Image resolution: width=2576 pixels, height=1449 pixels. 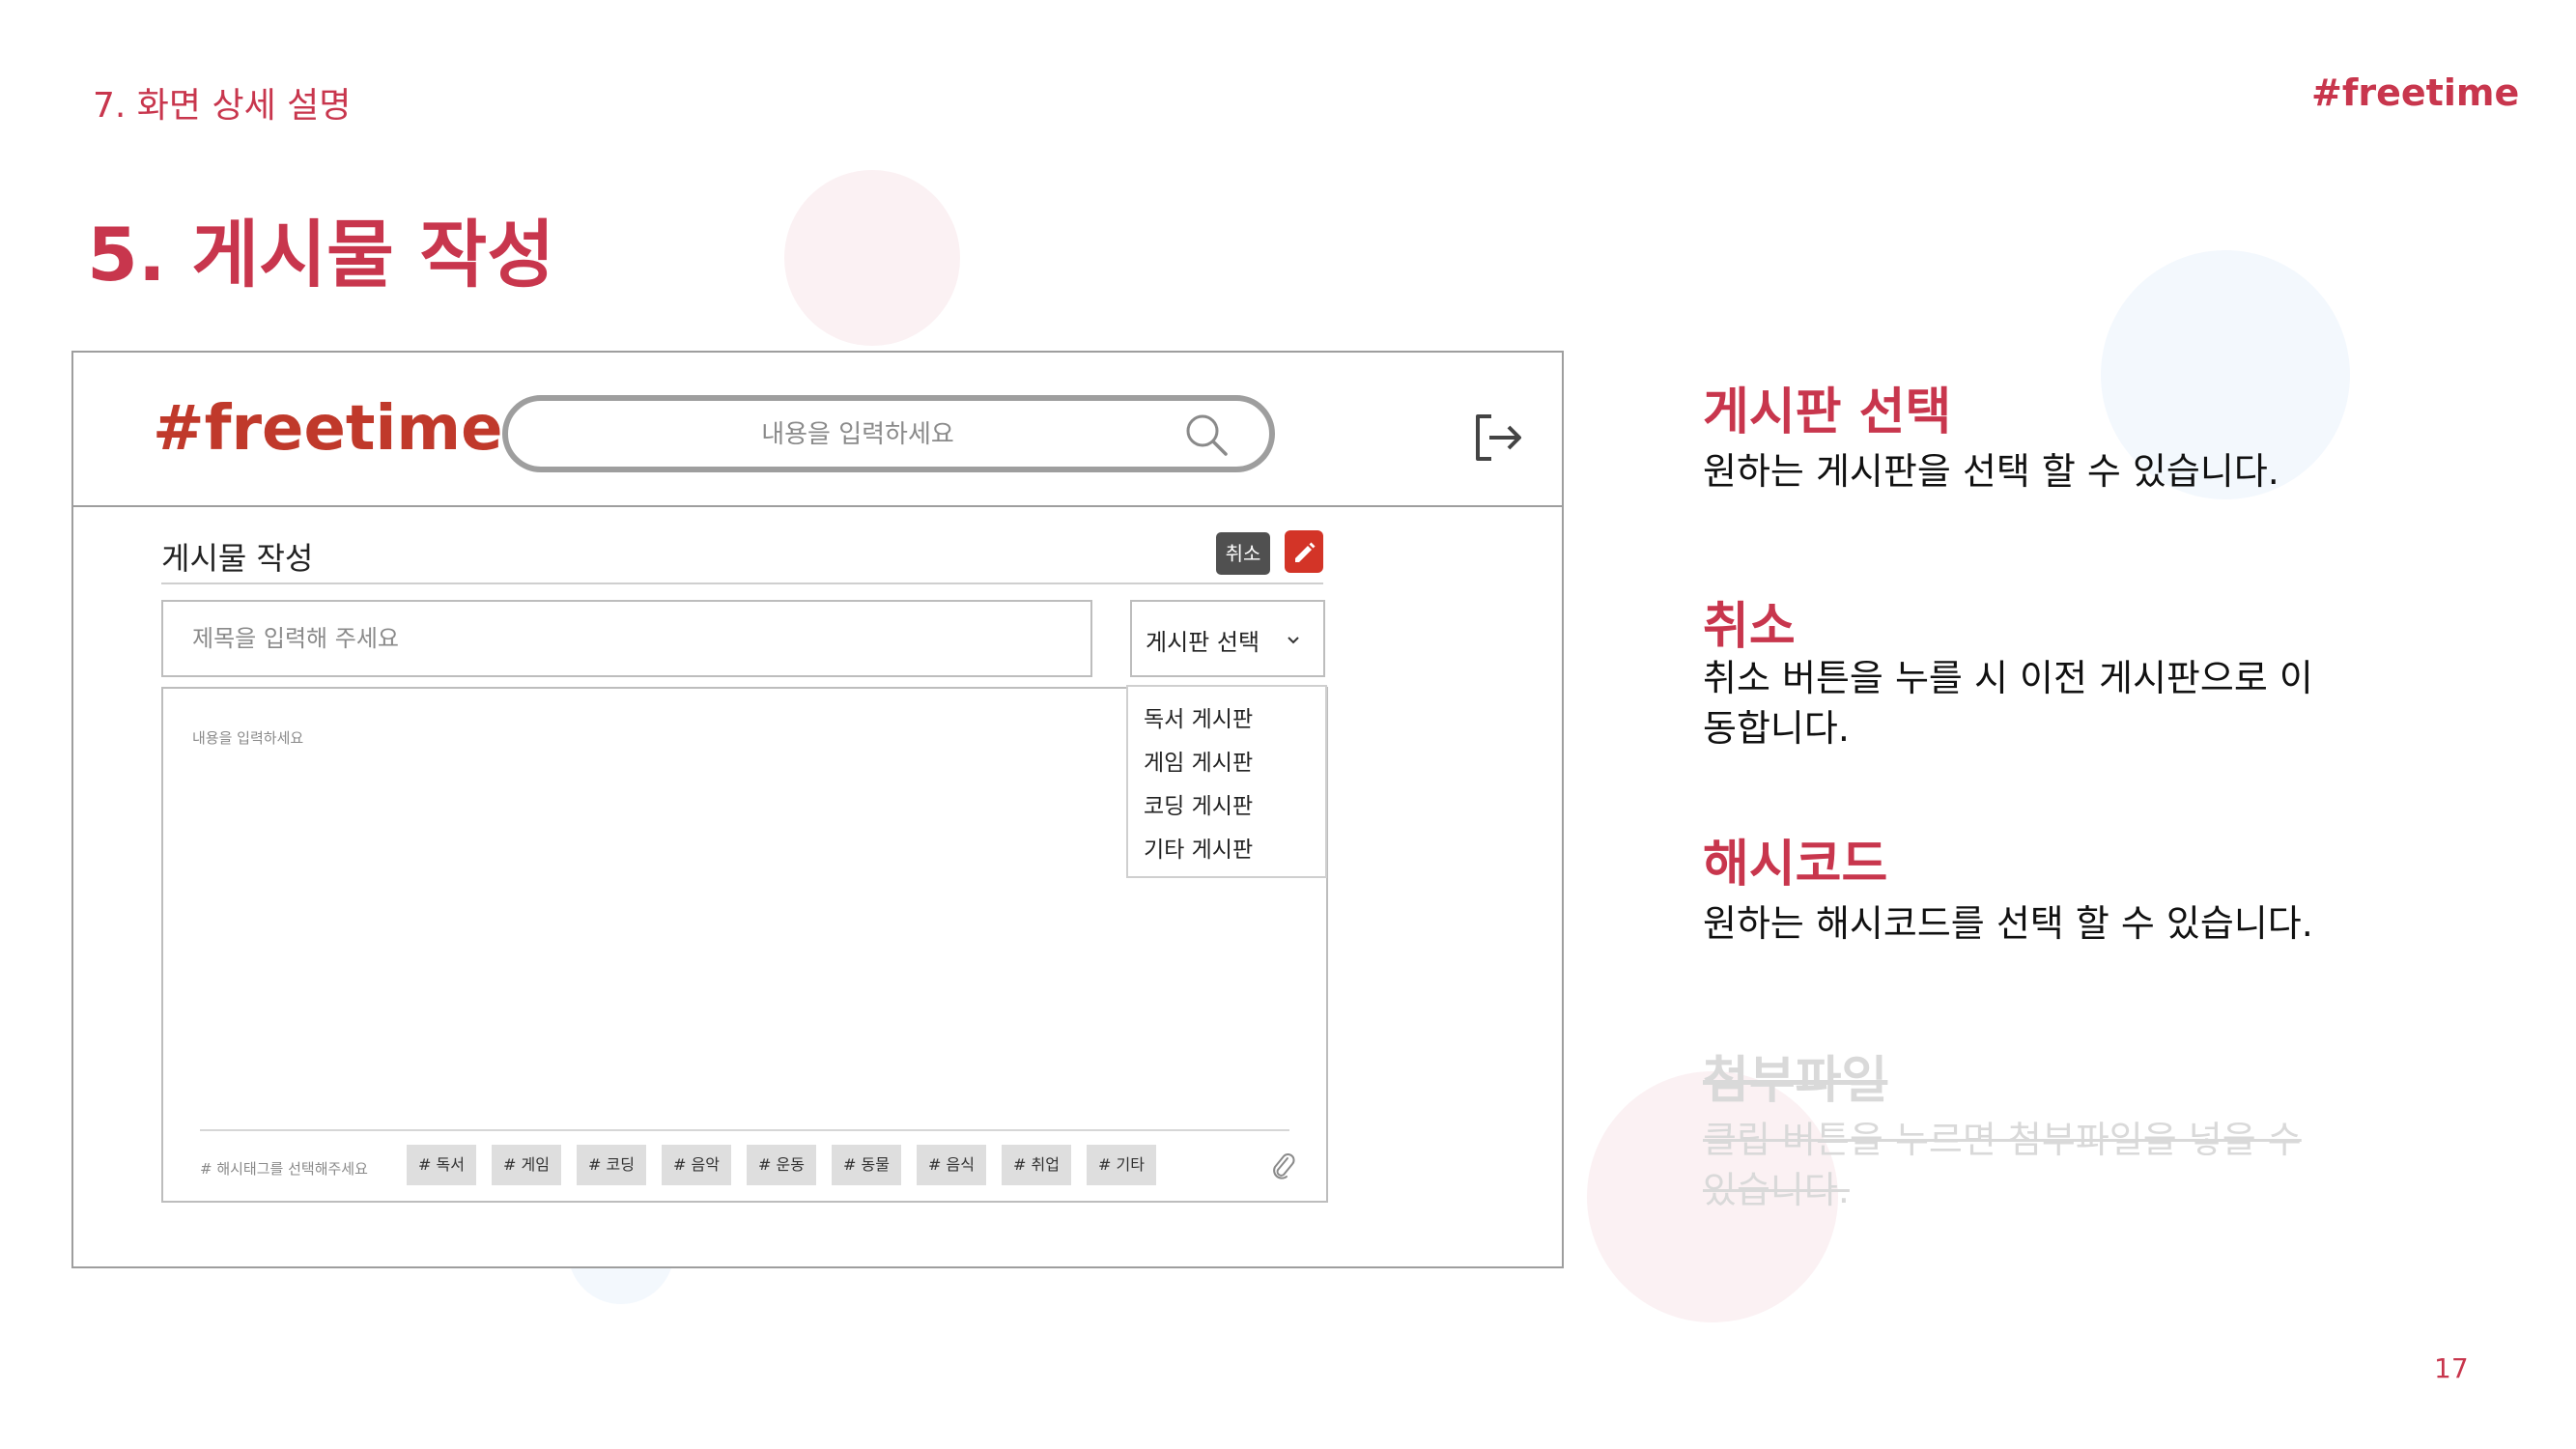 I want to click on hashtag-chip: # 동물, so click(x=866, y=1165).